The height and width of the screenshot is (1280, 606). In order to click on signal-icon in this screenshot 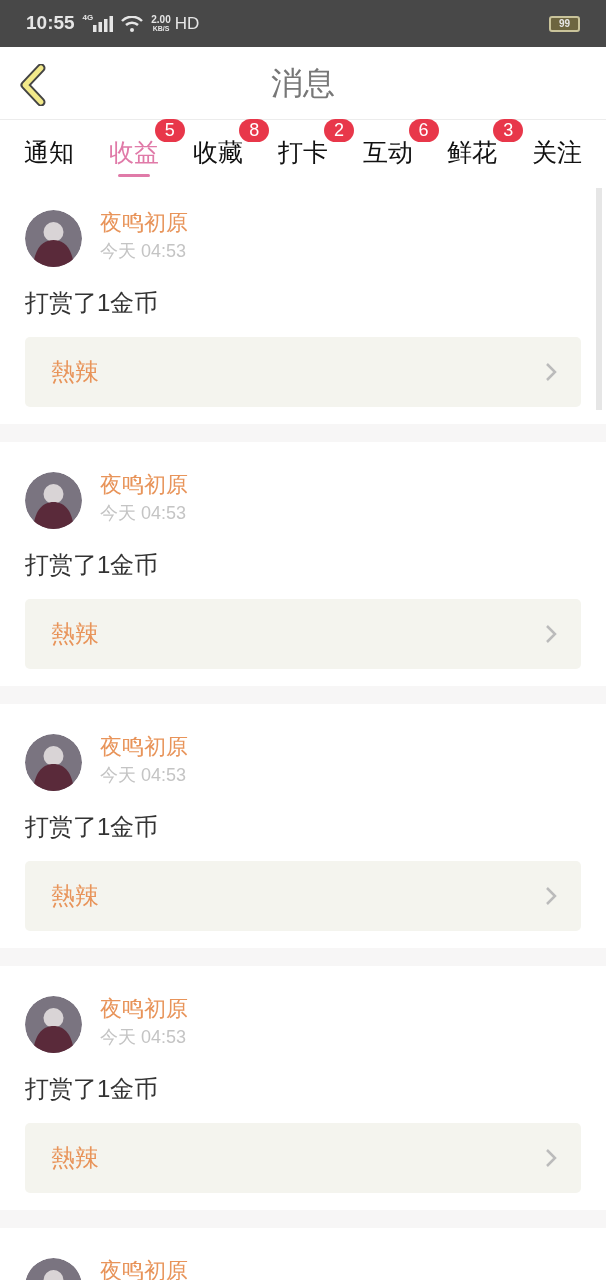, I will do `click(103, 23)`.